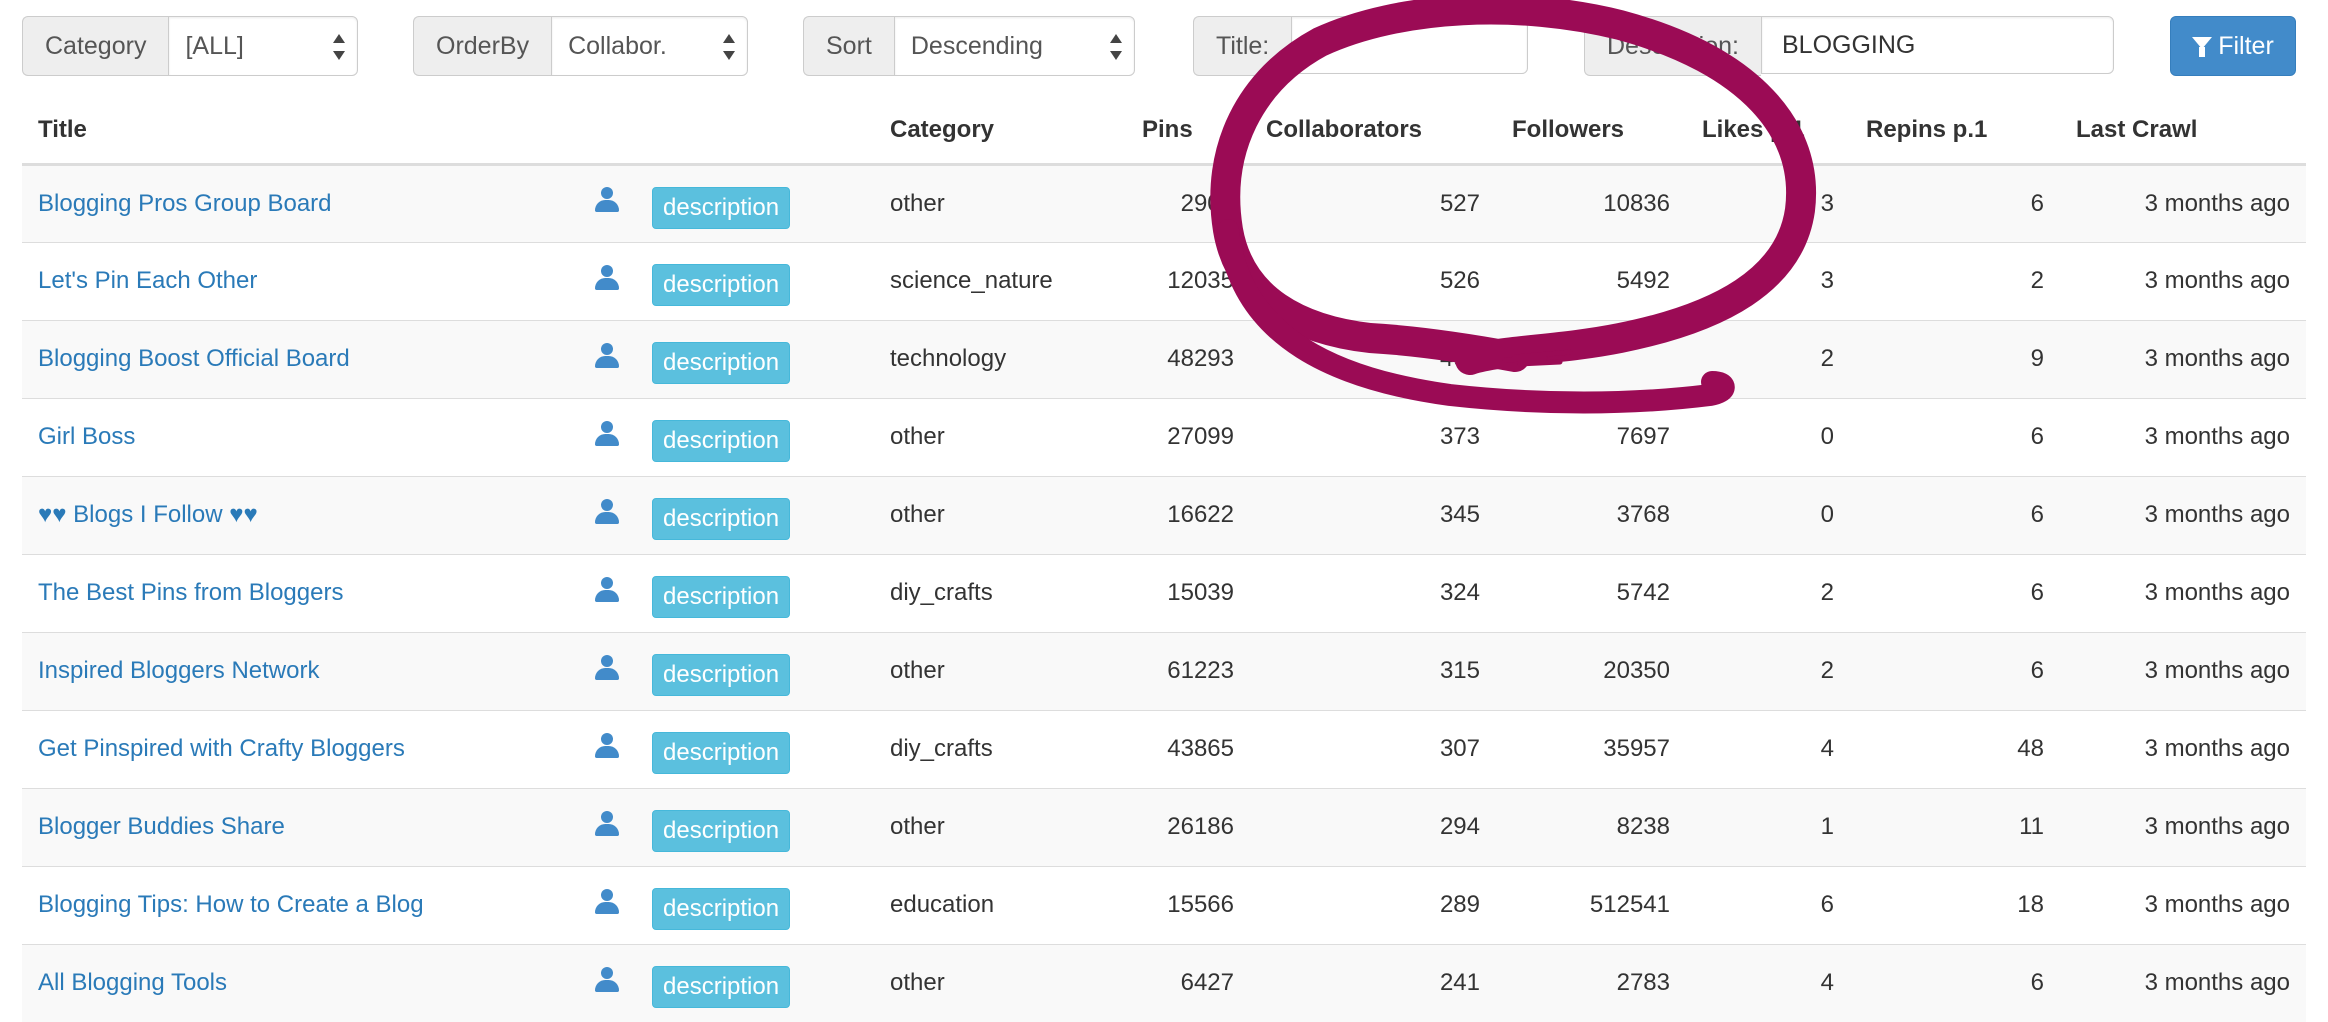 Image resolution: width=2328 pixels, height=1022 pixels. I want to click on pins-cell: 15566, so click(1188, 904).